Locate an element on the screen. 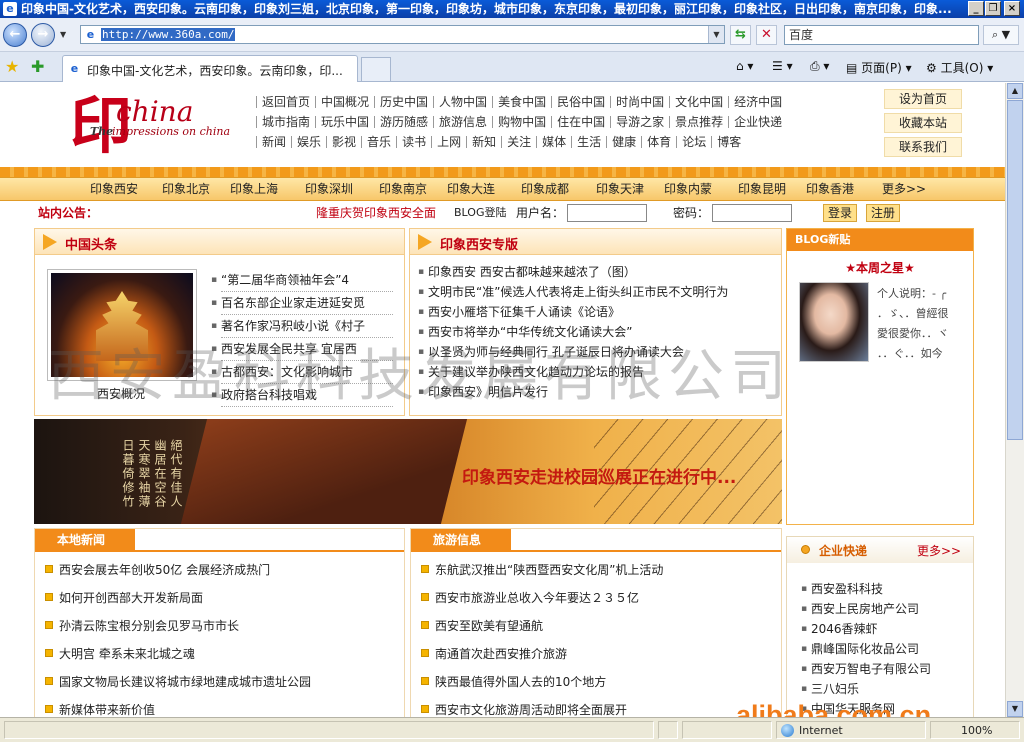 The height and width of the screenshot is (742, 1024). nav-link: 博客 is located at coordinates (728, 142).